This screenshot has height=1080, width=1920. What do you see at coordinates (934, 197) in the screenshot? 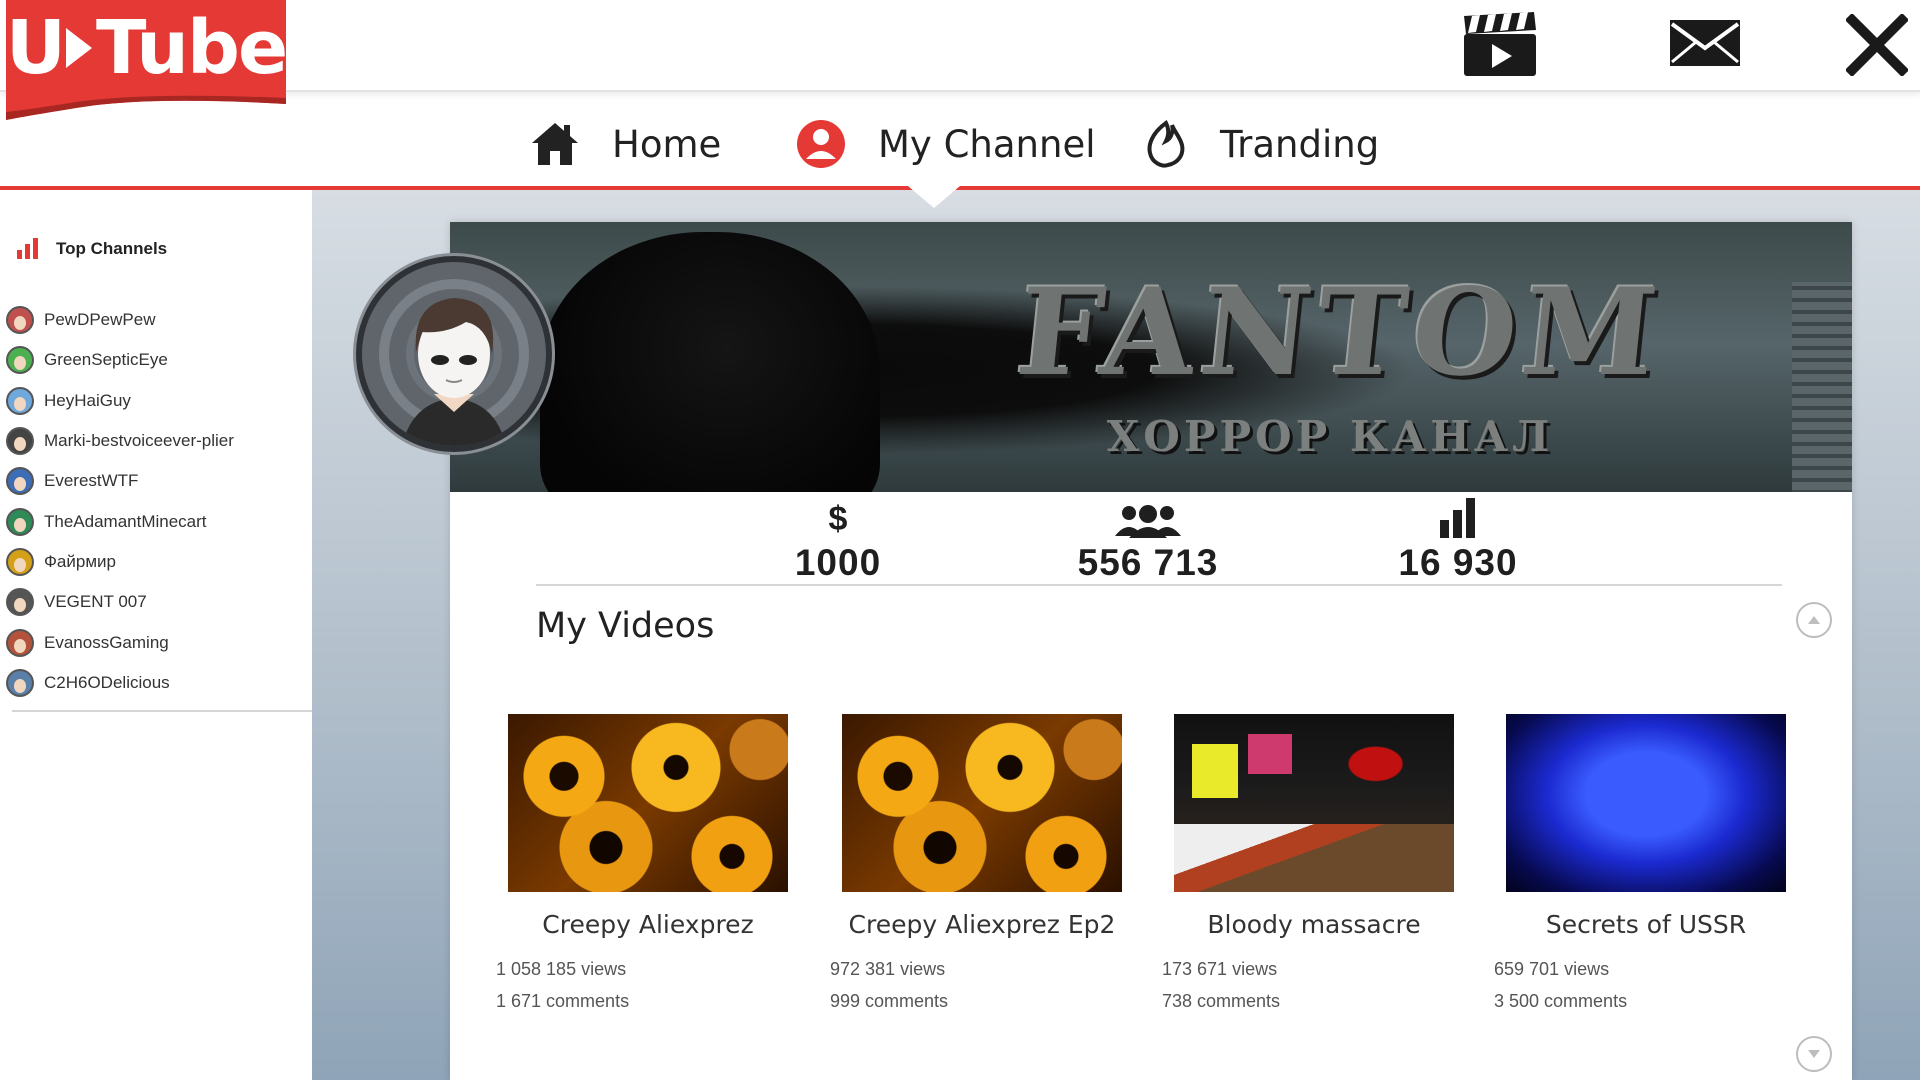
I see `active-tab-pointer` at bounding box center [934, 197].